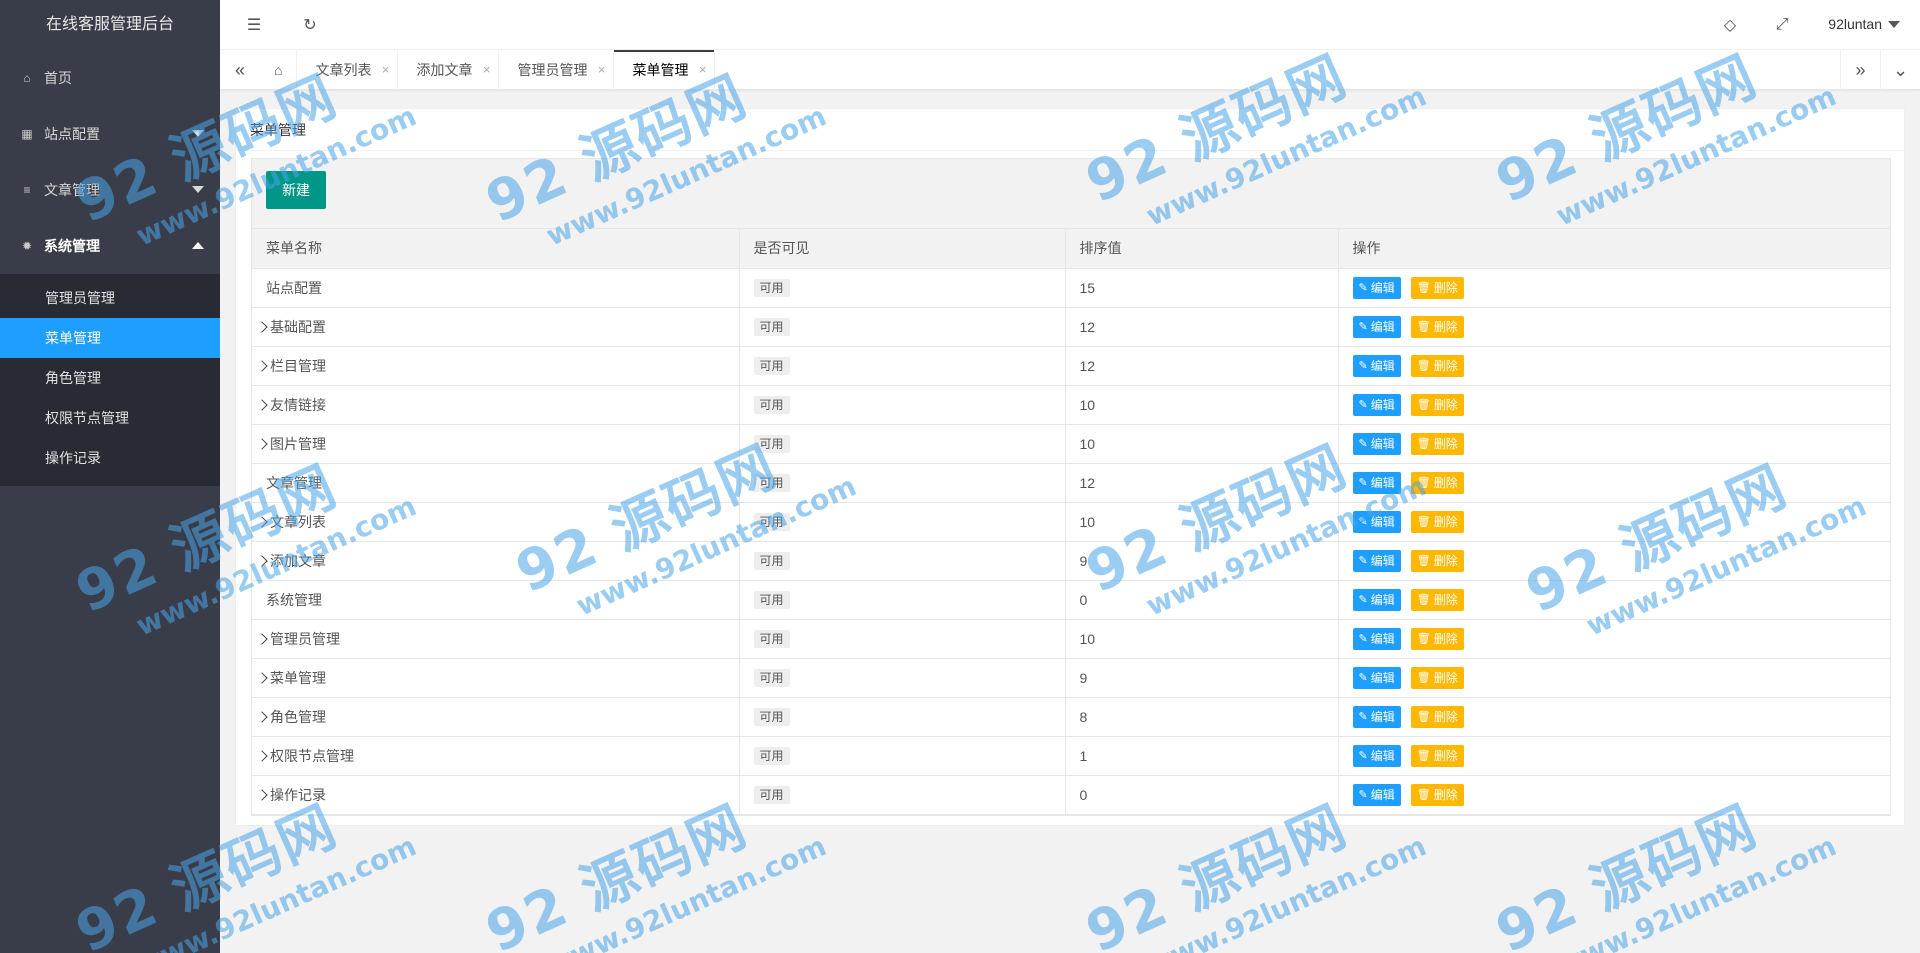 This screenshot has width=1920, height=953. I want to click on tab-admins: 管理员管理 ×, so click(557, 70).